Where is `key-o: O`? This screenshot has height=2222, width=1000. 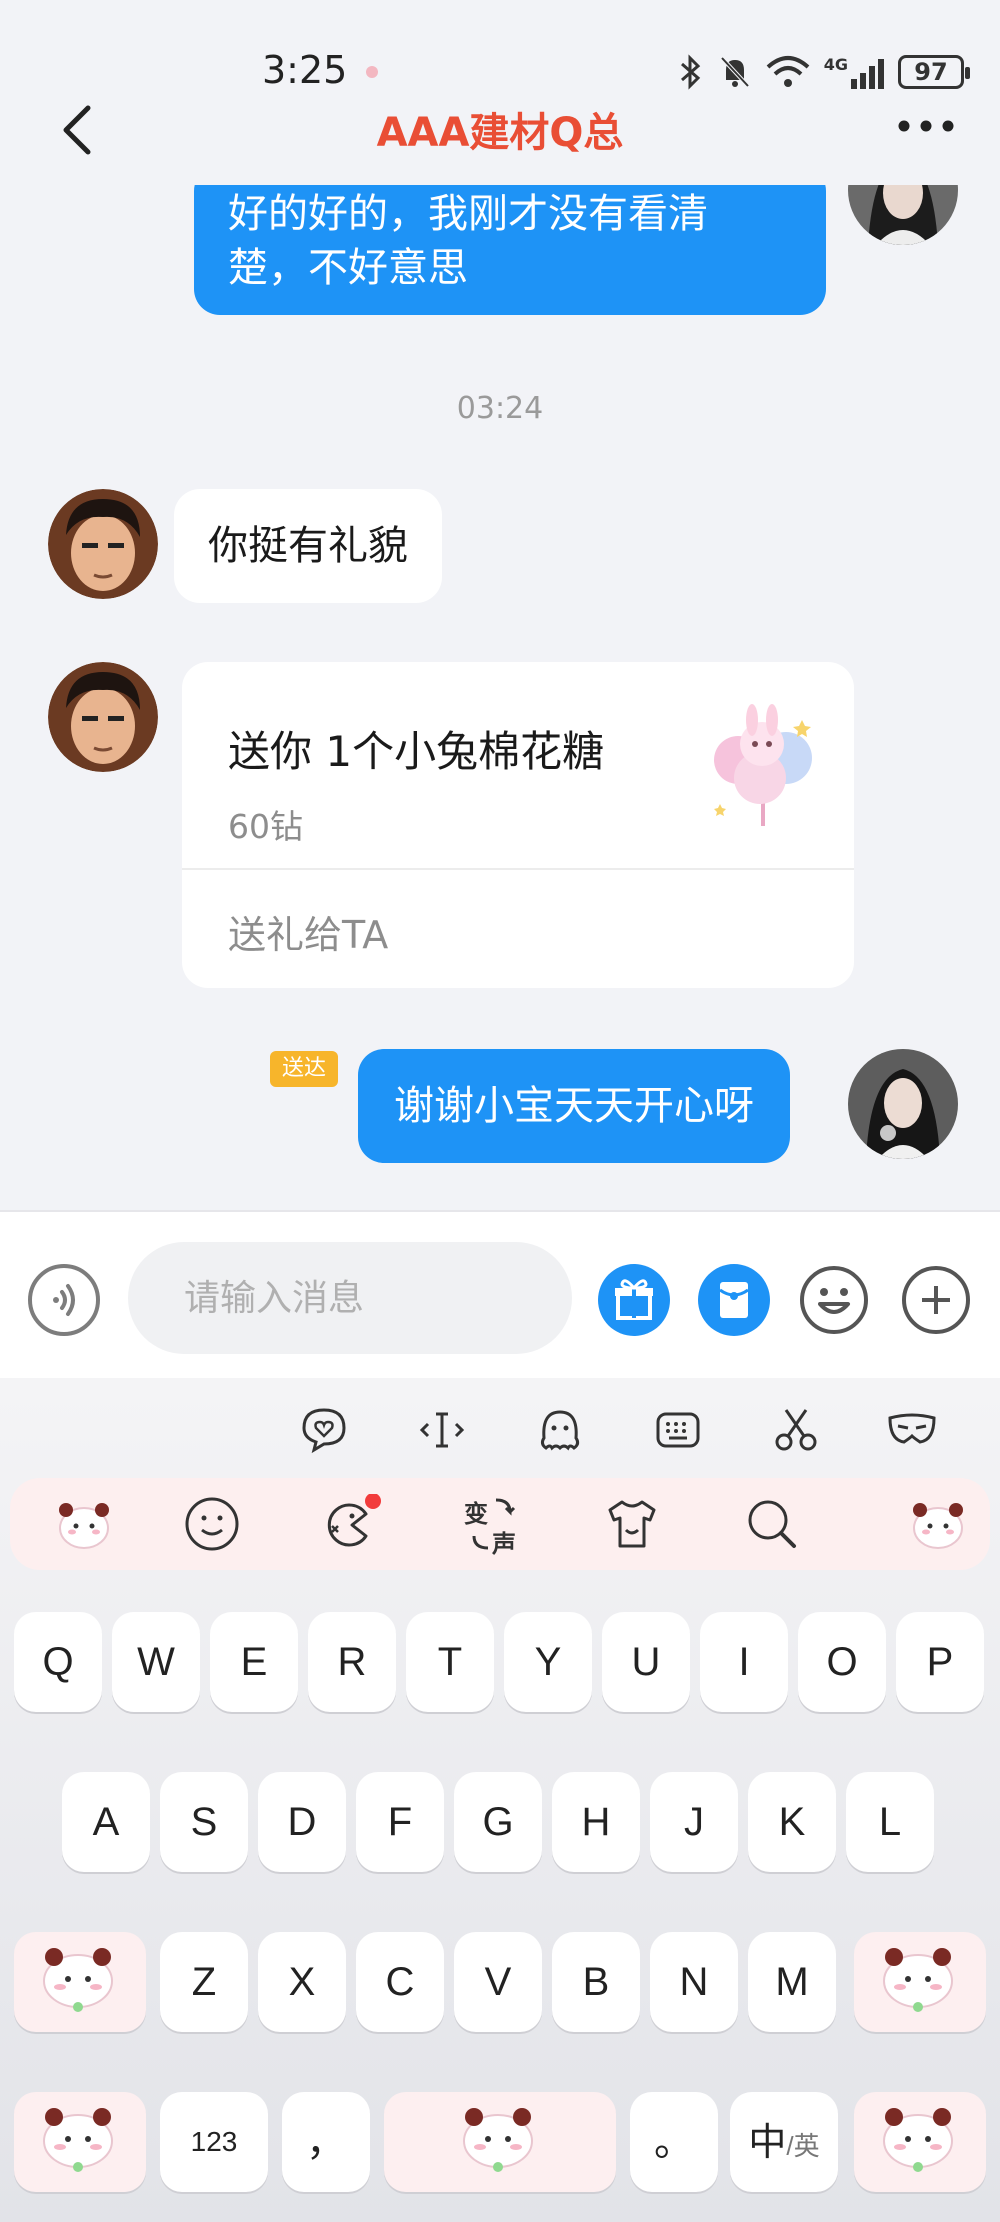
key-o: O is located at coordinates (842, 1662).